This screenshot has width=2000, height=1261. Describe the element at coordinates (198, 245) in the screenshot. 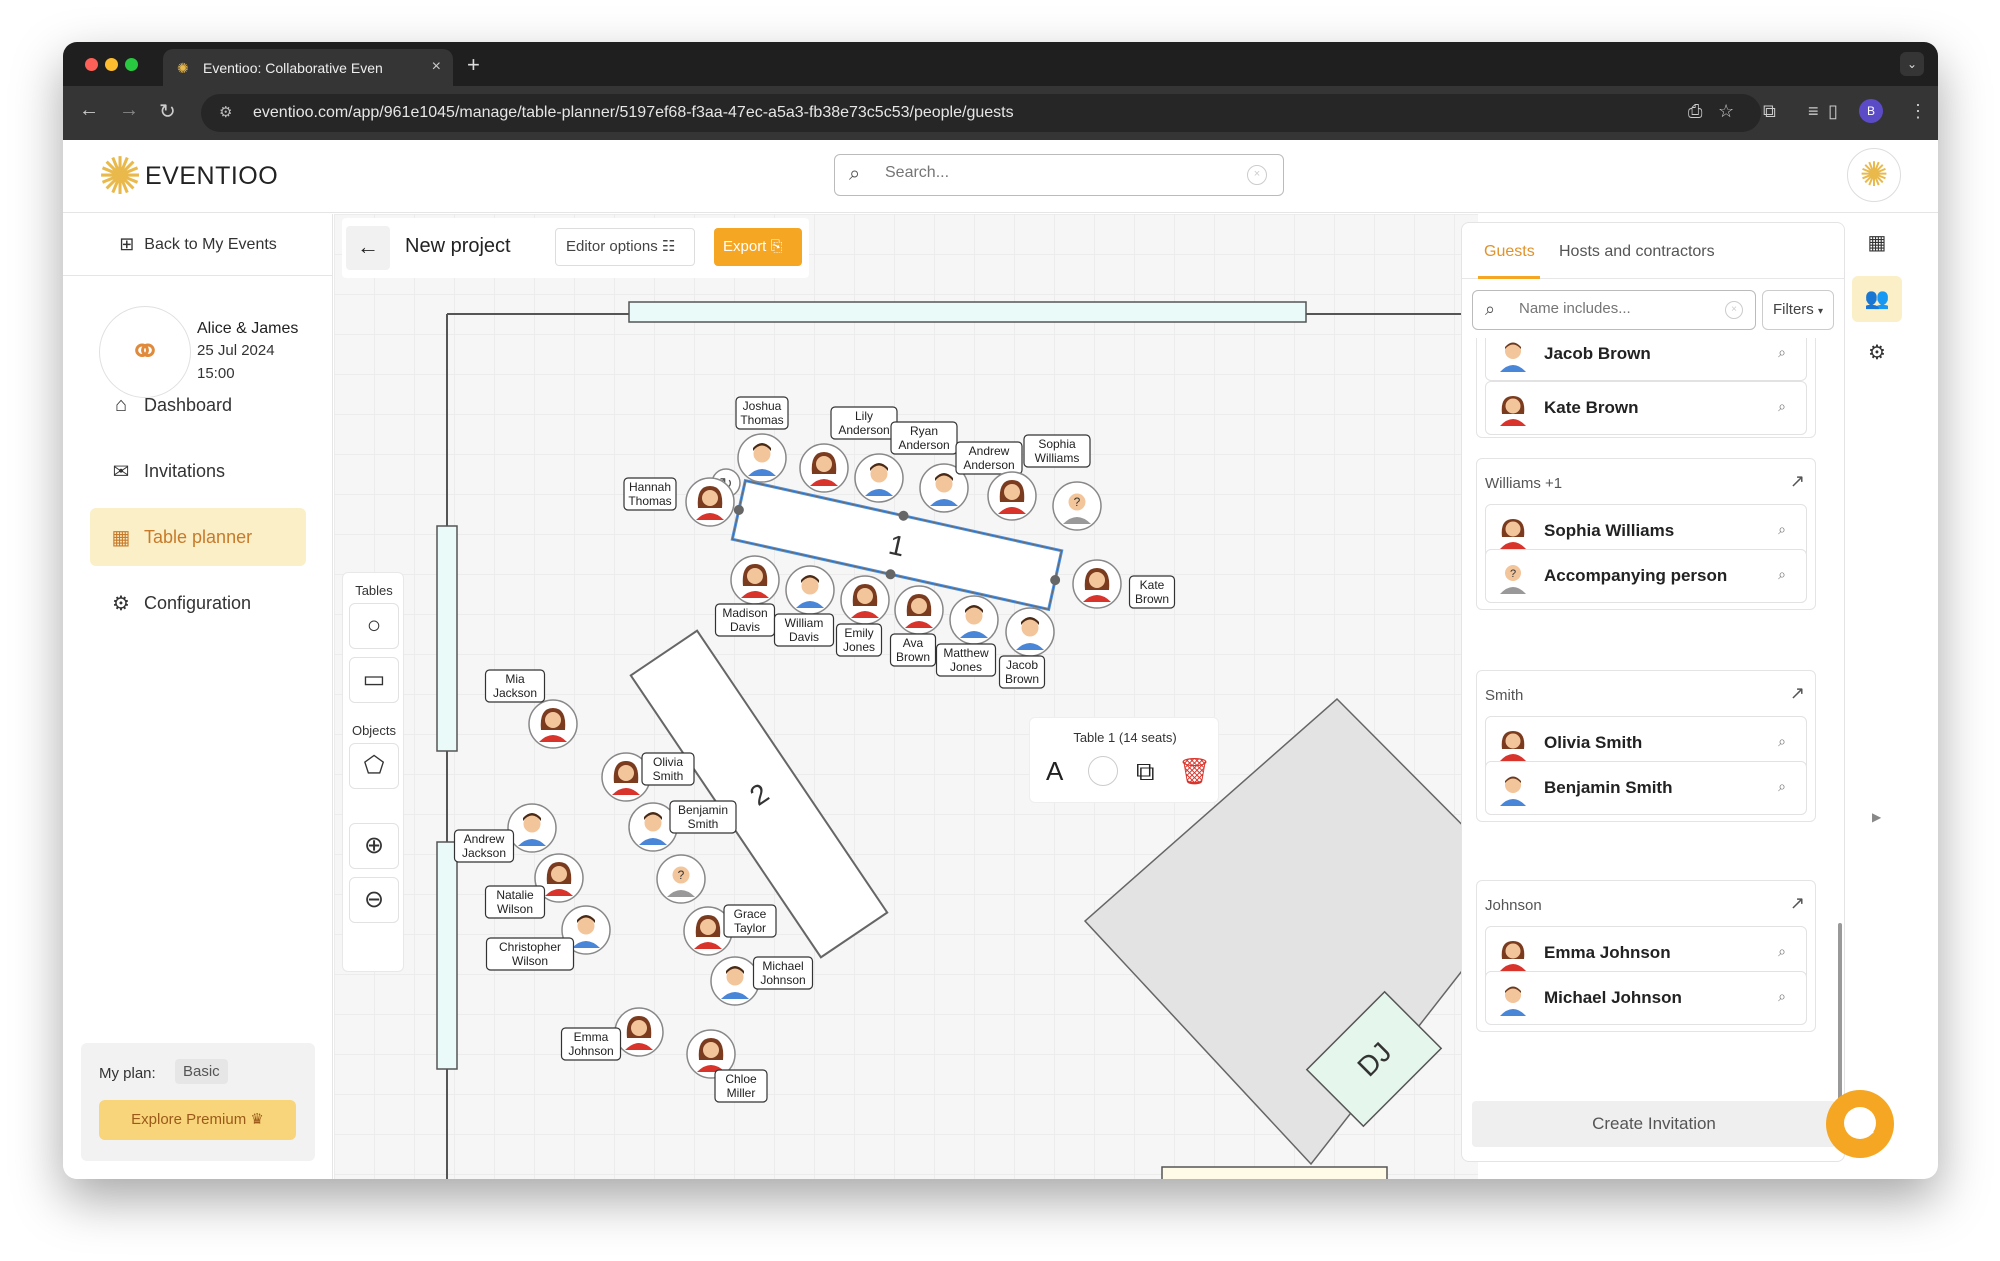

I see `back-to-events-button: ⊞ Back to My Events` at that location.